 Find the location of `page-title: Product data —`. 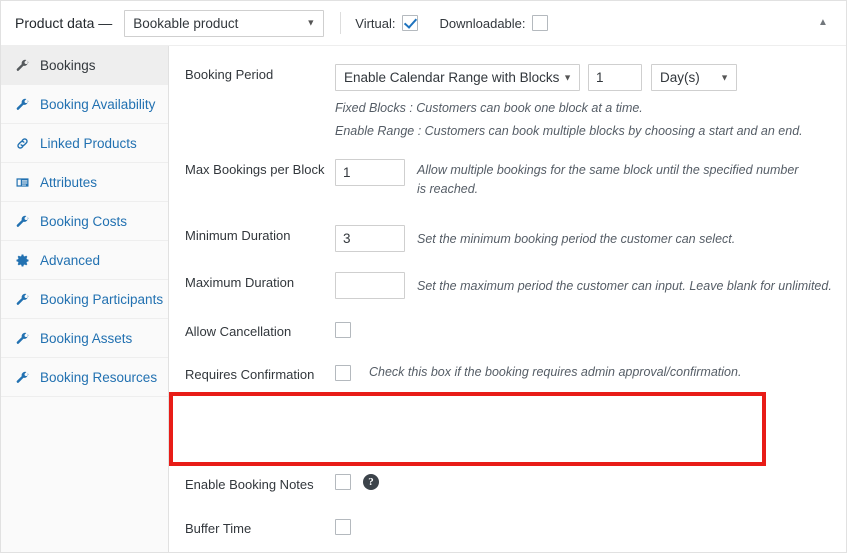

page-title: Product data — is located at coordinates (64, 23).